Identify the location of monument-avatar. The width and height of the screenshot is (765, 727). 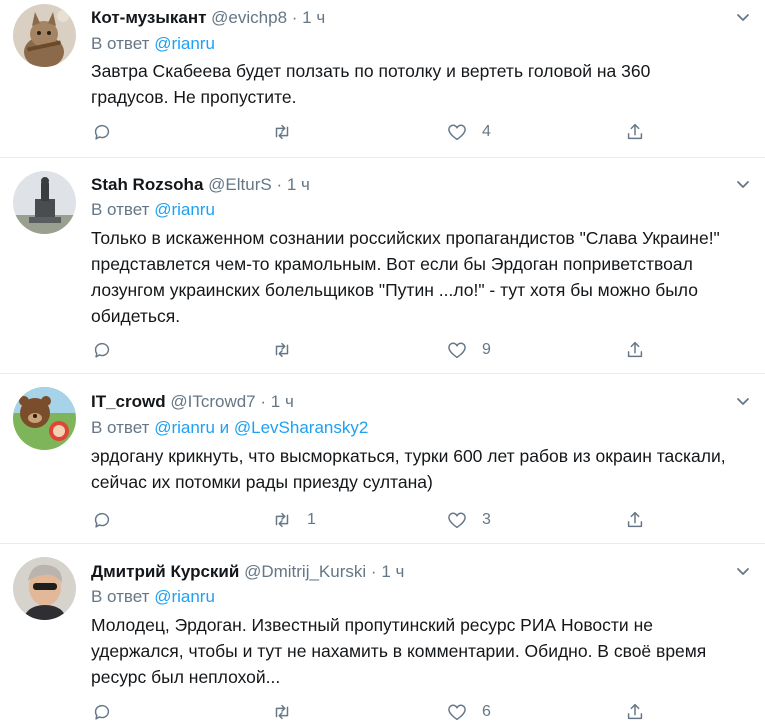
(44, 202).